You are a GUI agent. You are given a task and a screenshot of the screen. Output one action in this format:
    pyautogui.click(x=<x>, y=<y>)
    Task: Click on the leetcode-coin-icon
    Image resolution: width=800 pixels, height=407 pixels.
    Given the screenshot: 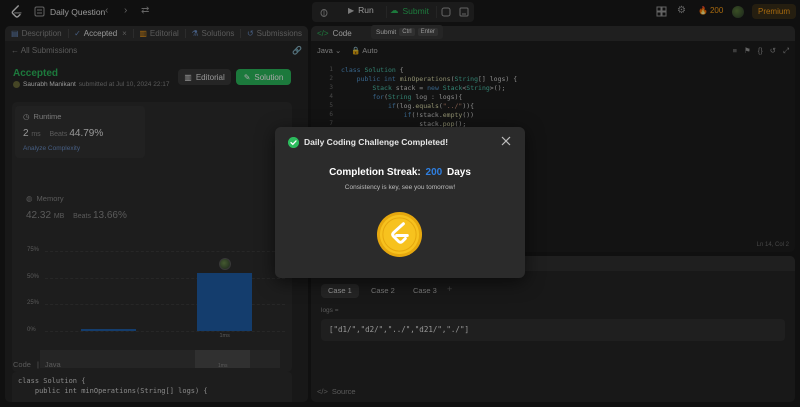 What is the action you would take?
    pyautogui.click(x=399, y=234)
    